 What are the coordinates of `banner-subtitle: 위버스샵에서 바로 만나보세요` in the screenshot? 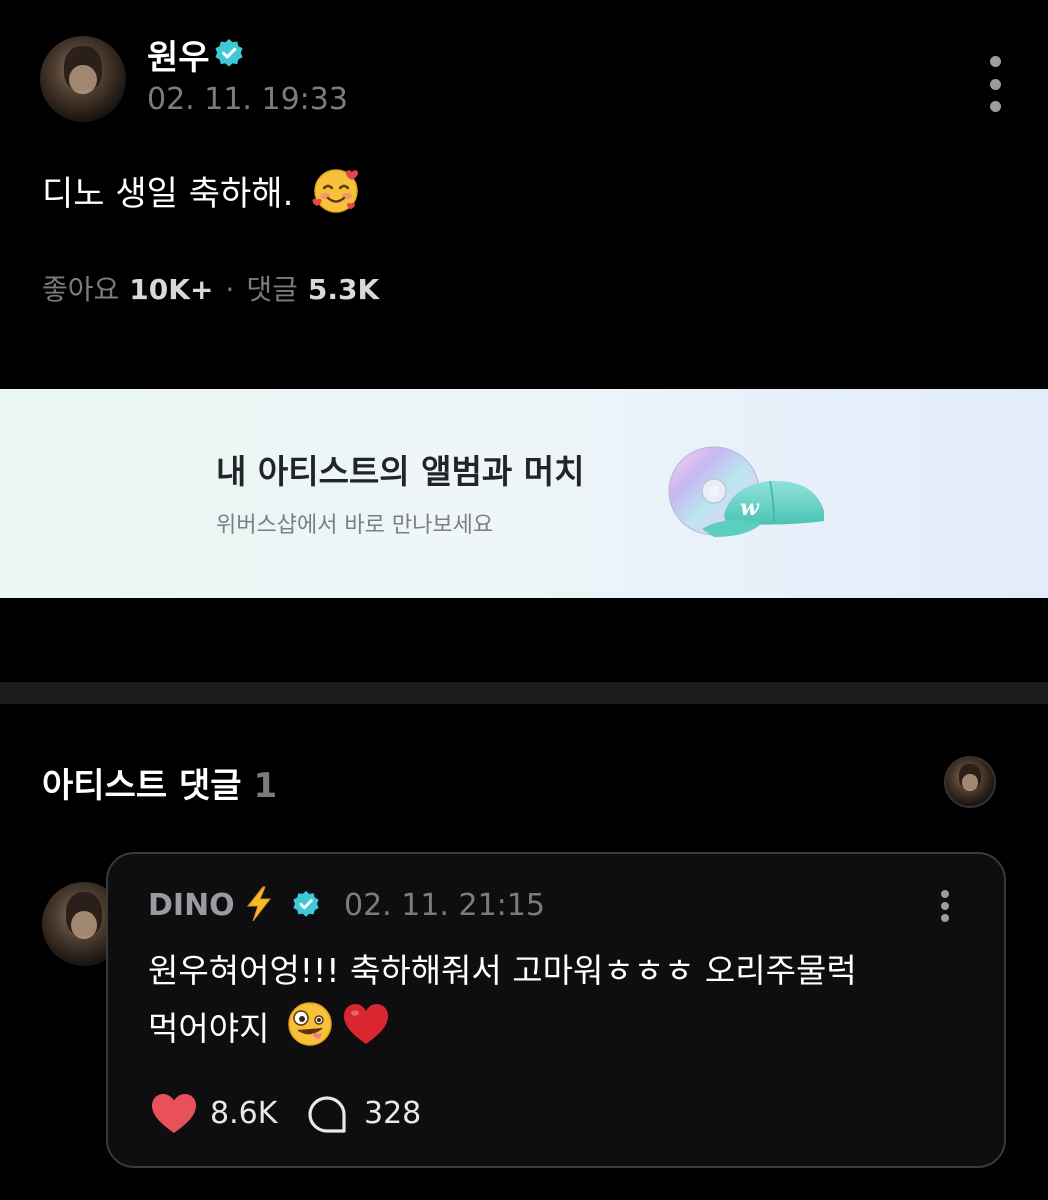 It's located at (355, 525).